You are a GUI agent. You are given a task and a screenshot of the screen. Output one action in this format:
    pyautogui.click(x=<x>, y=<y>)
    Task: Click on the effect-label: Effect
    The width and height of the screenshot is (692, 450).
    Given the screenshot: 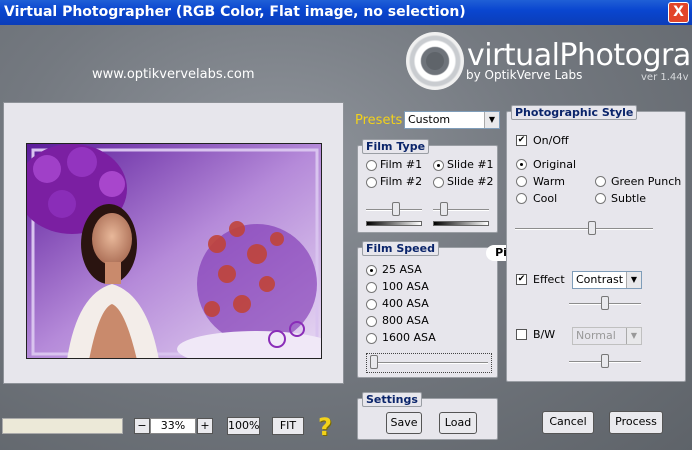 What is the action you would take?
    pyautogui.click(x=549, y=279)
    